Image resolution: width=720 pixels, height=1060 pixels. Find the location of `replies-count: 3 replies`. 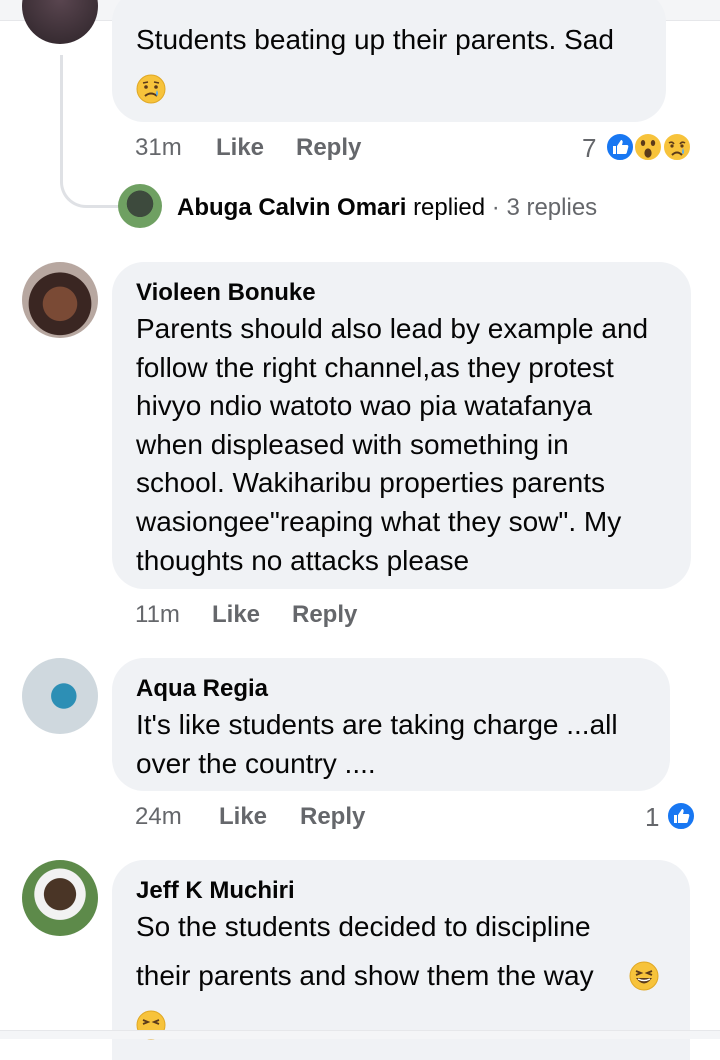

replies-count: 3 replies is located at coordinates (552, 207).